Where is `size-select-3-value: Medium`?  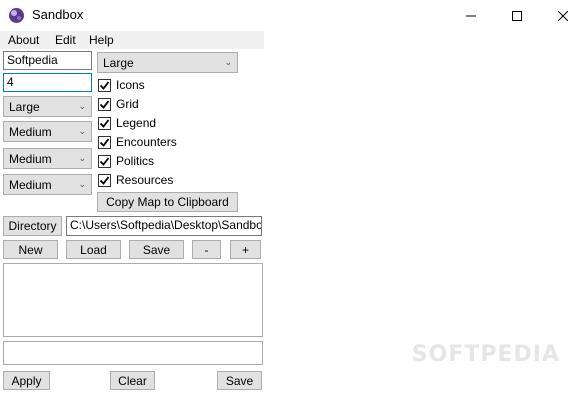
size-select-3-value: Medium is located at coordinates (30, 158).